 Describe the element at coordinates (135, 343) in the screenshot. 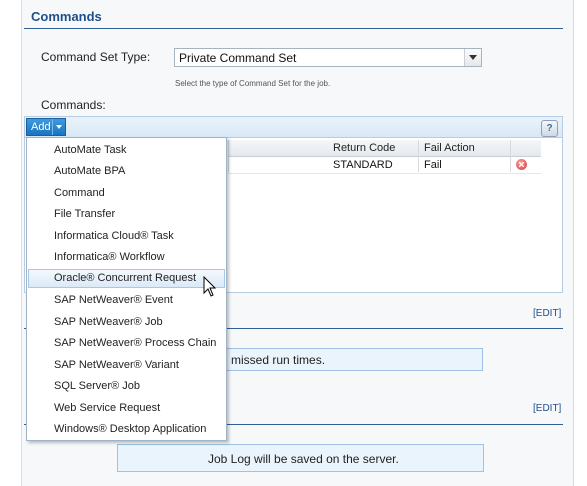

I see `menu-item-label: SAP NetWeaver® Process Chain` at that location.